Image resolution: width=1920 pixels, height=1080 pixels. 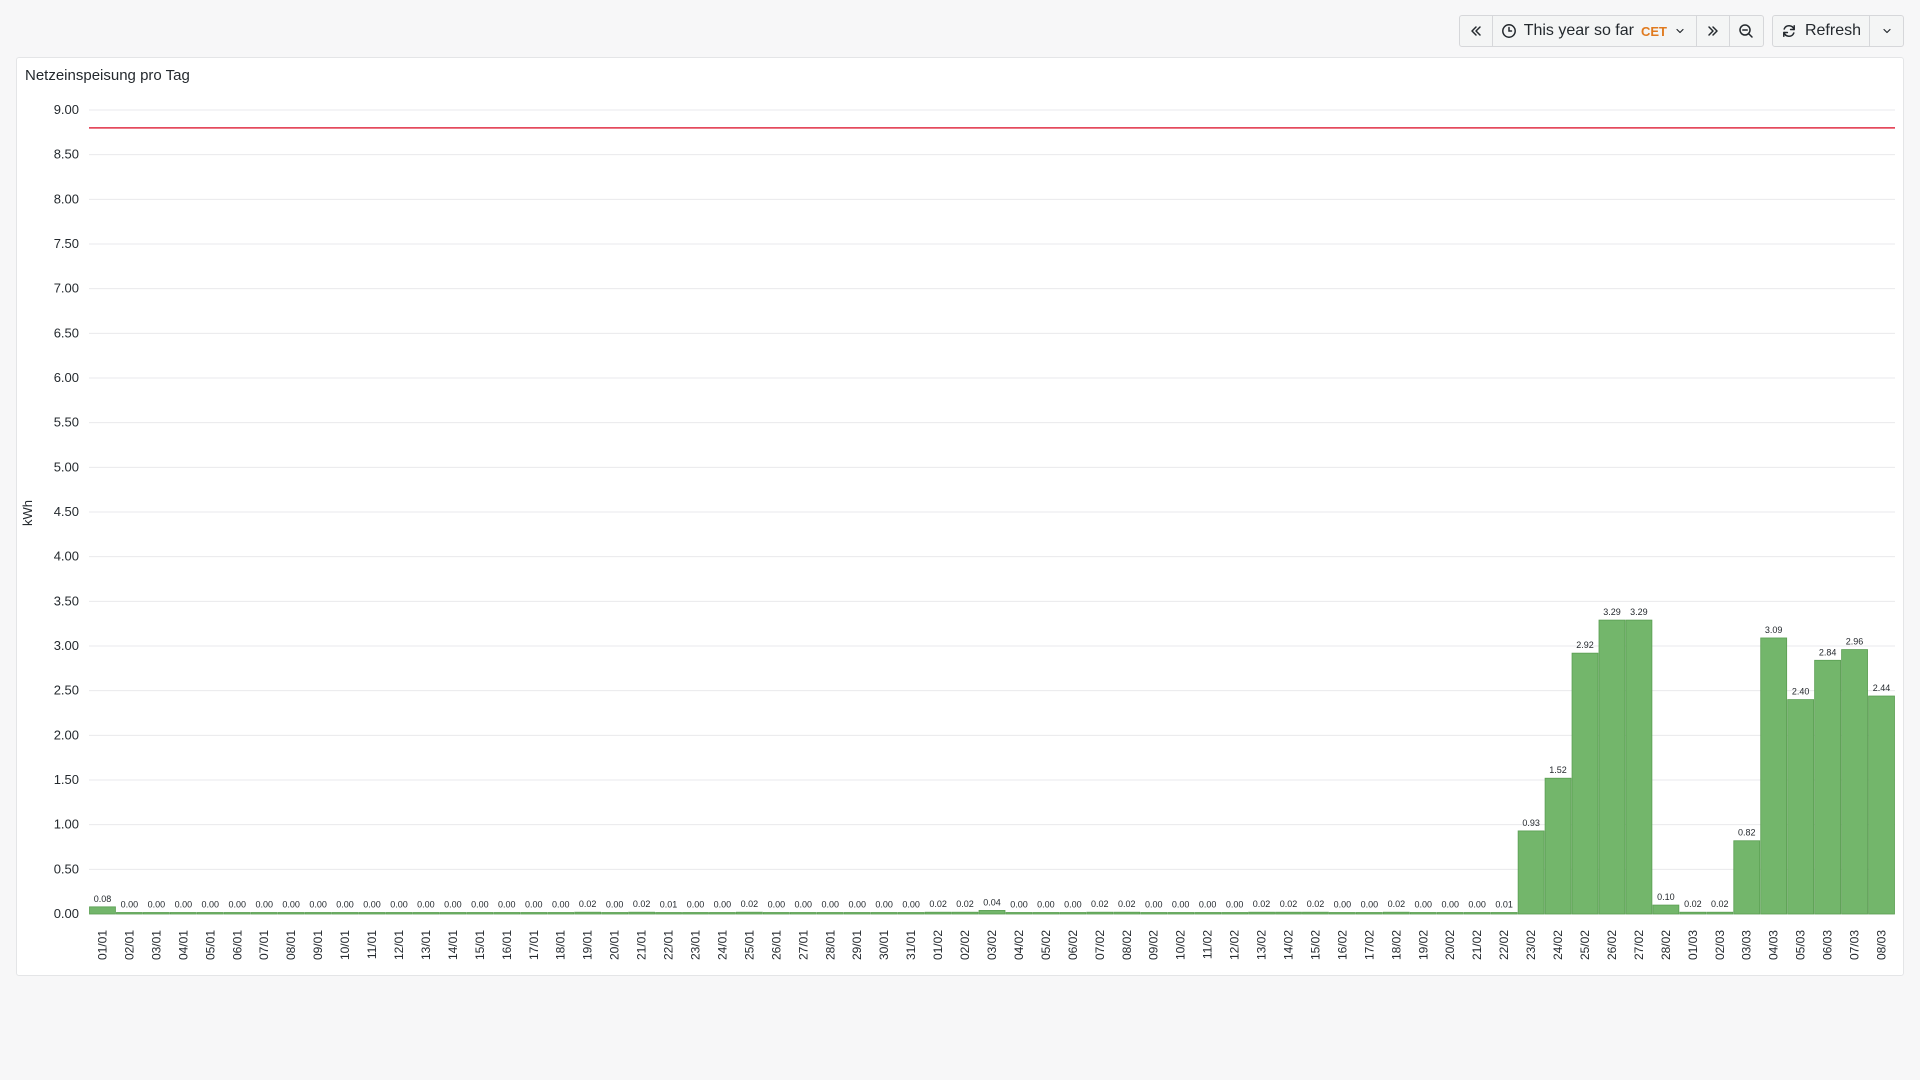 I want to click on x-tick-label: 03/01, so click(x=156, y=945).